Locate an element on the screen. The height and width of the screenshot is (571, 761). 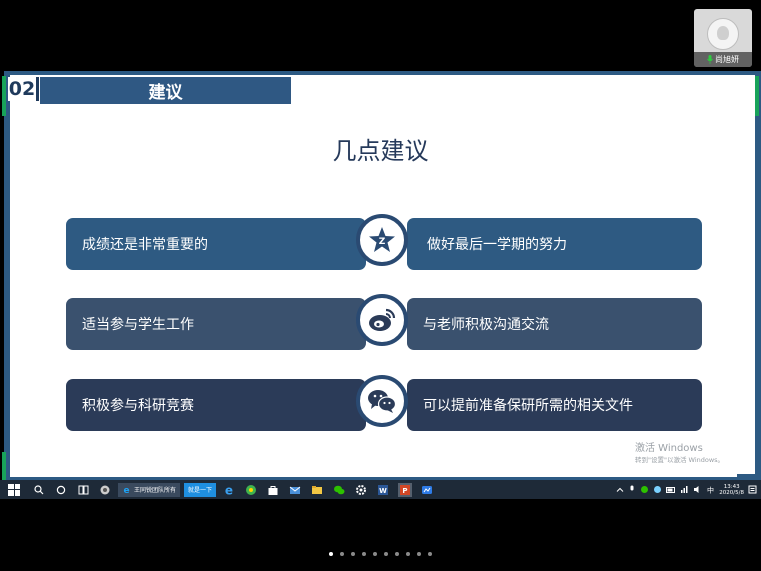
word-icon: W is located at coordinates (383, 490).